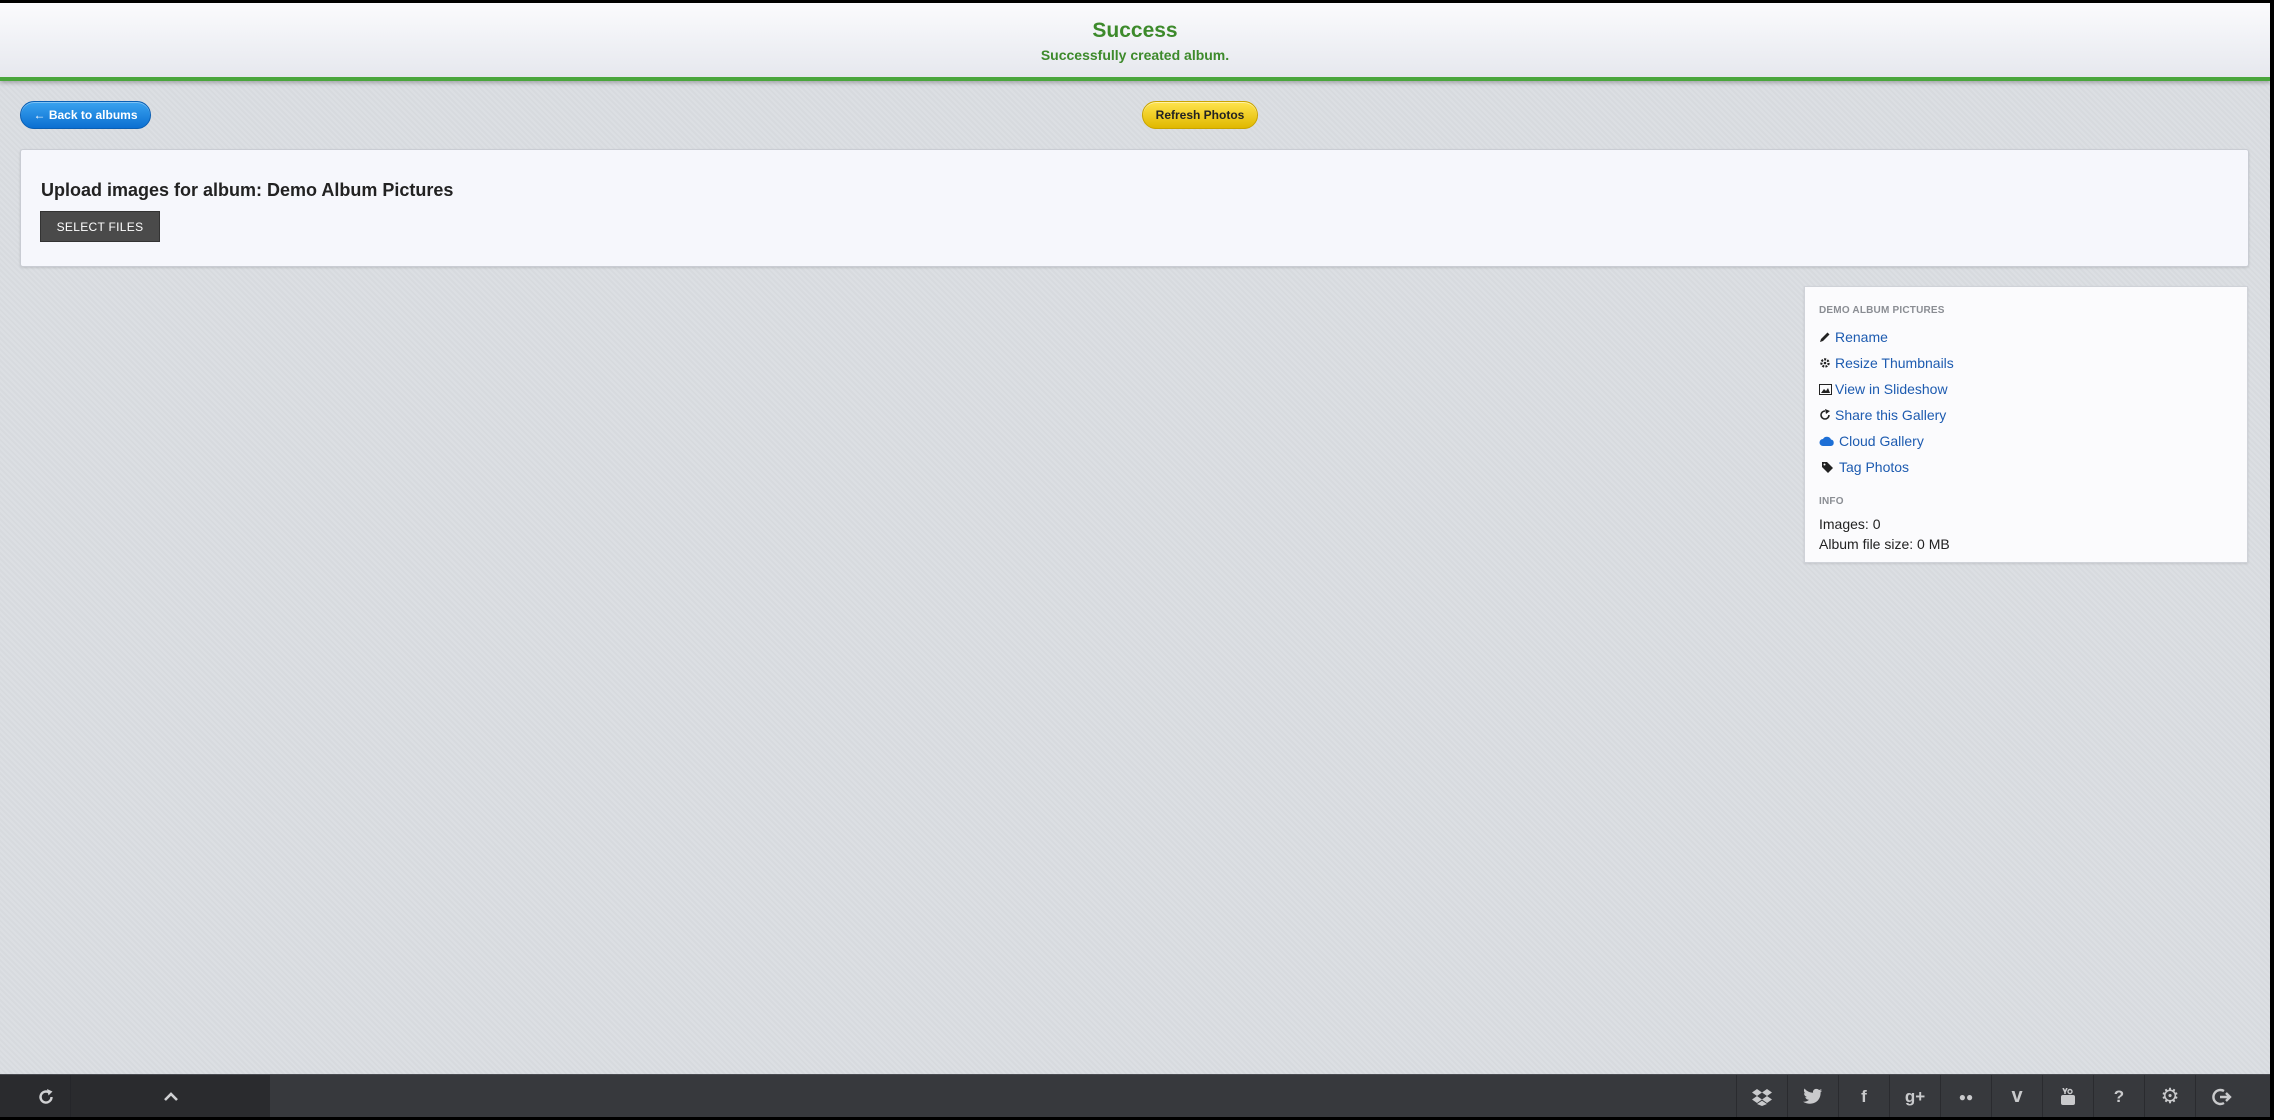 Image resolution: width=2274 pixels, height=1120 pixels. What do you see at coordinates (1874, 467) in the screenshot?
I see `tag-photos-label: Tag Photos` at bounding box center [1874, 467].